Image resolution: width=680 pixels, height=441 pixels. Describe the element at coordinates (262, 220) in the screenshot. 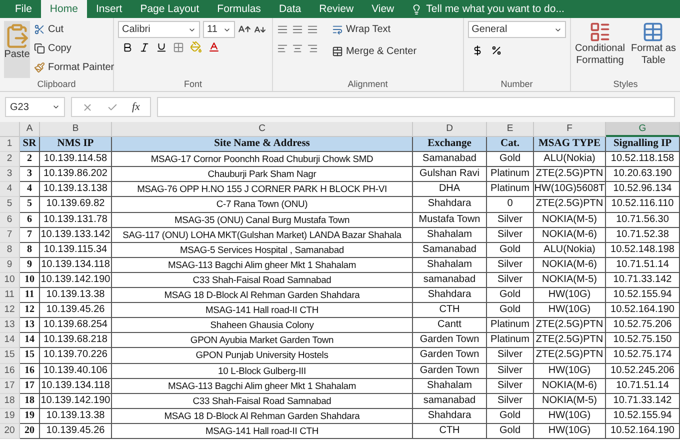

I see `table-cell: MSAG-35 (ONU) Canal Burg Mustafa Town` at that location.